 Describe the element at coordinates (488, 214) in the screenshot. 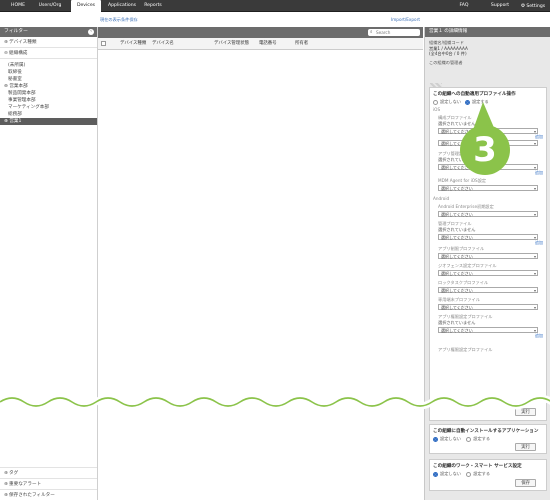

I see `android-enterprise-select: 選択してください ▾` at that location.